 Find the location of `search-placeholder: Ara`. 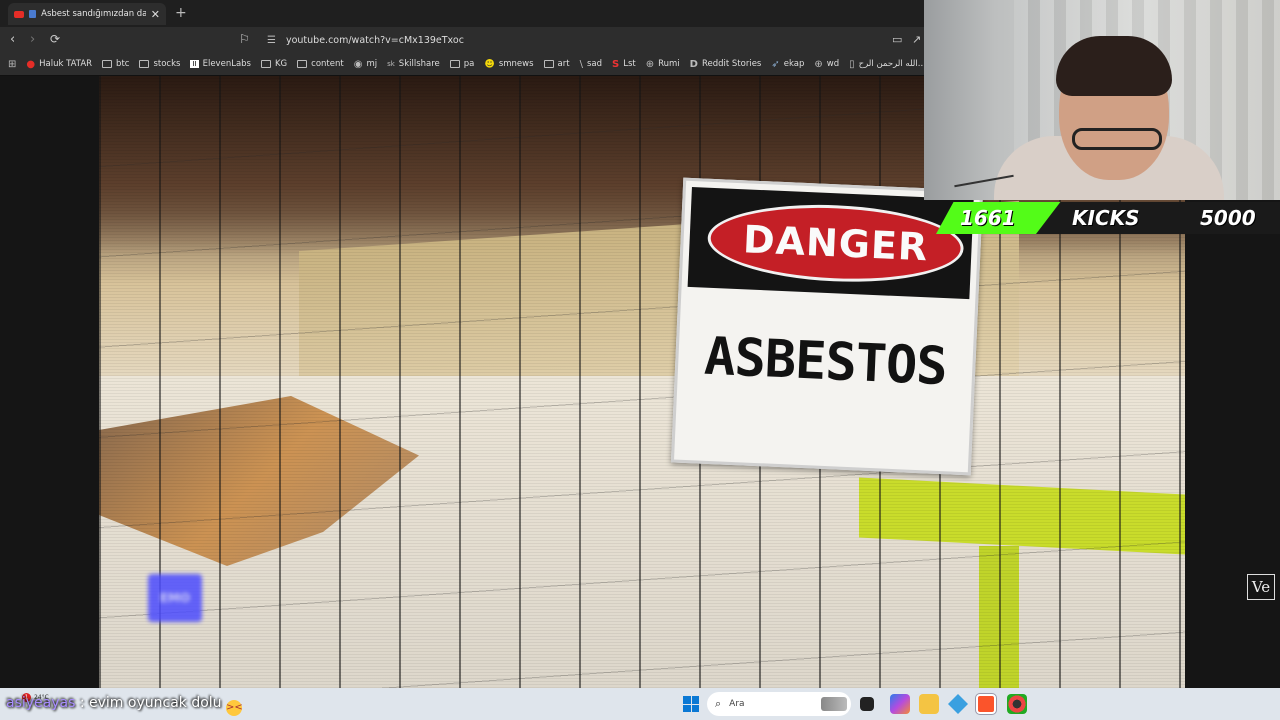

search-placeholder: Ara is located at coordinates (737, 704).